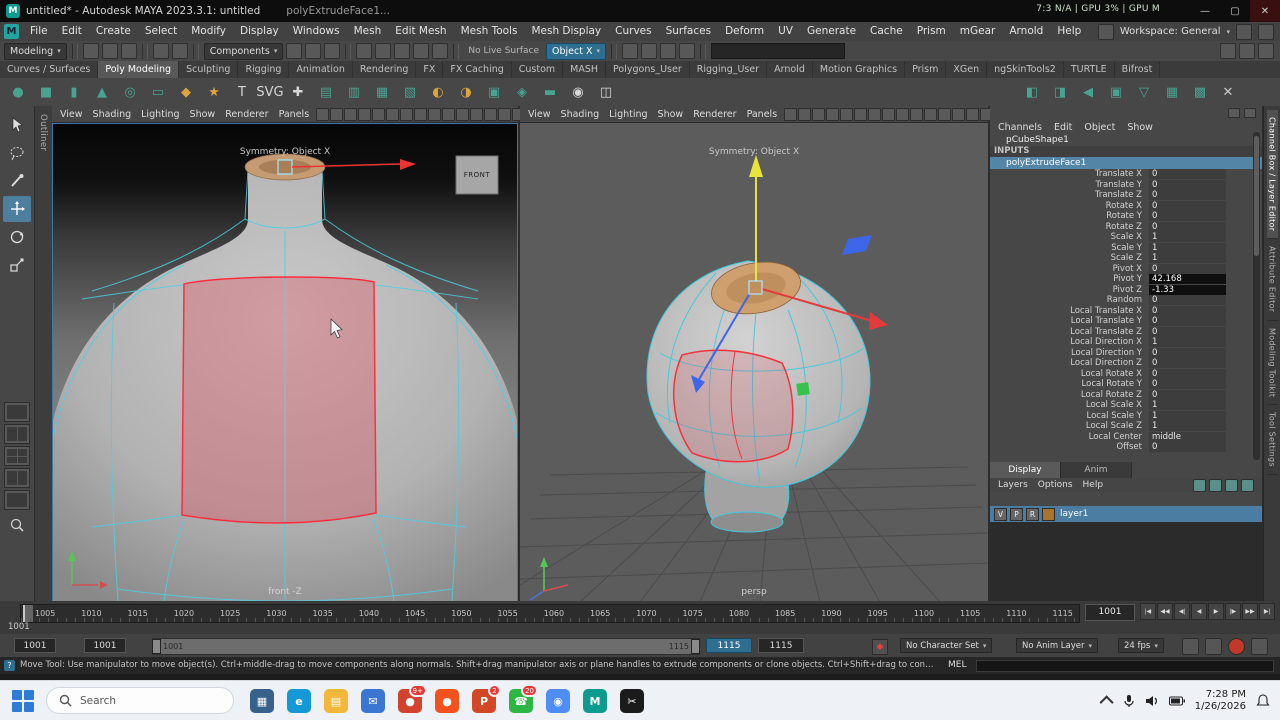 This screenshot has height=720, width=1280. Describe the element at coordinates (1263, 701) in the screenshot. I see `notification-bell-icon` at that location.